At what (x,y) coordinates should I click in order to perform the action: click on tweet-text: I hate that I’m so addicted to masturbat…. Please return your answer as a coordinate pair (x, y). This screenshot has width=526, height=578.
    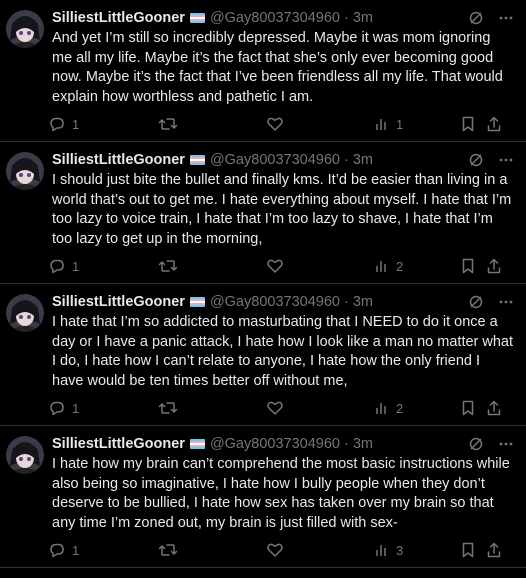
    Looking at the image, I should click on (285, 351).